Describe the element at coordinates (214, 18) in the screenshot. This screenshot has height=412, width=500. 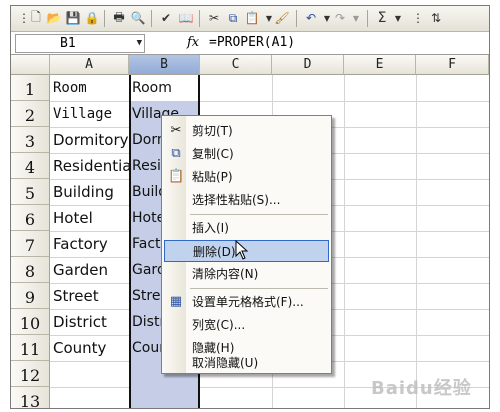
I see `cut-icon: ✂` at that location.